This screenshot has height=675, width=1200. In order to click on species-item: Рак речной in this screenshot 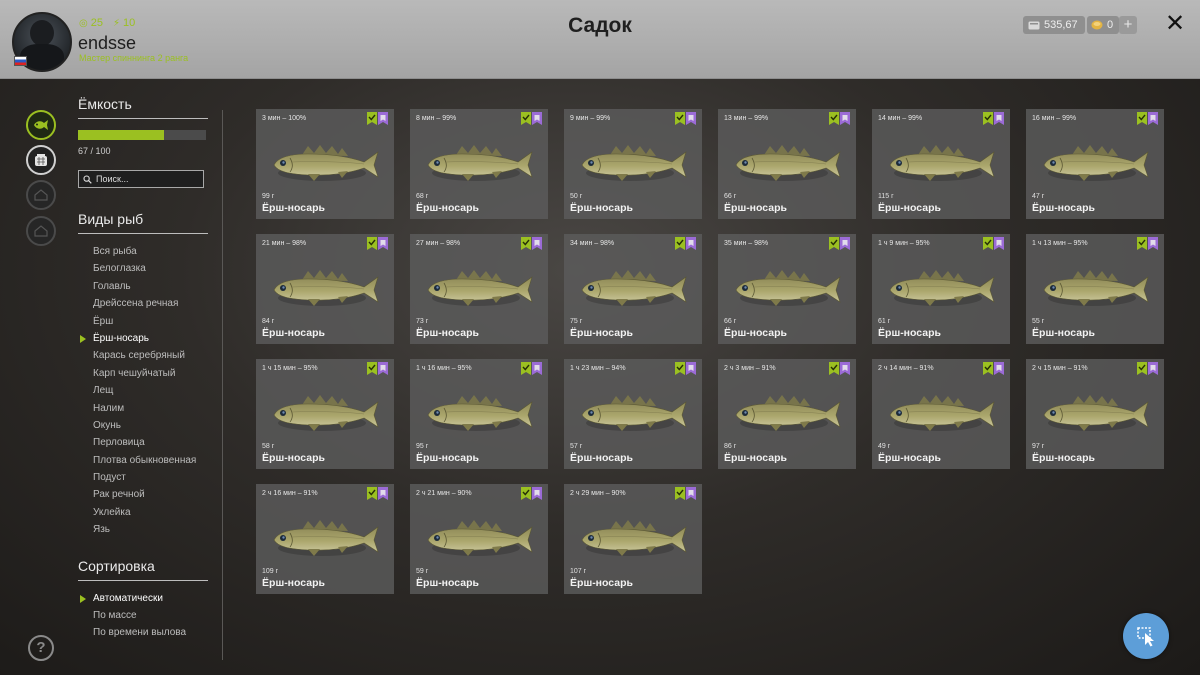, I will do `click(143, 494)`.